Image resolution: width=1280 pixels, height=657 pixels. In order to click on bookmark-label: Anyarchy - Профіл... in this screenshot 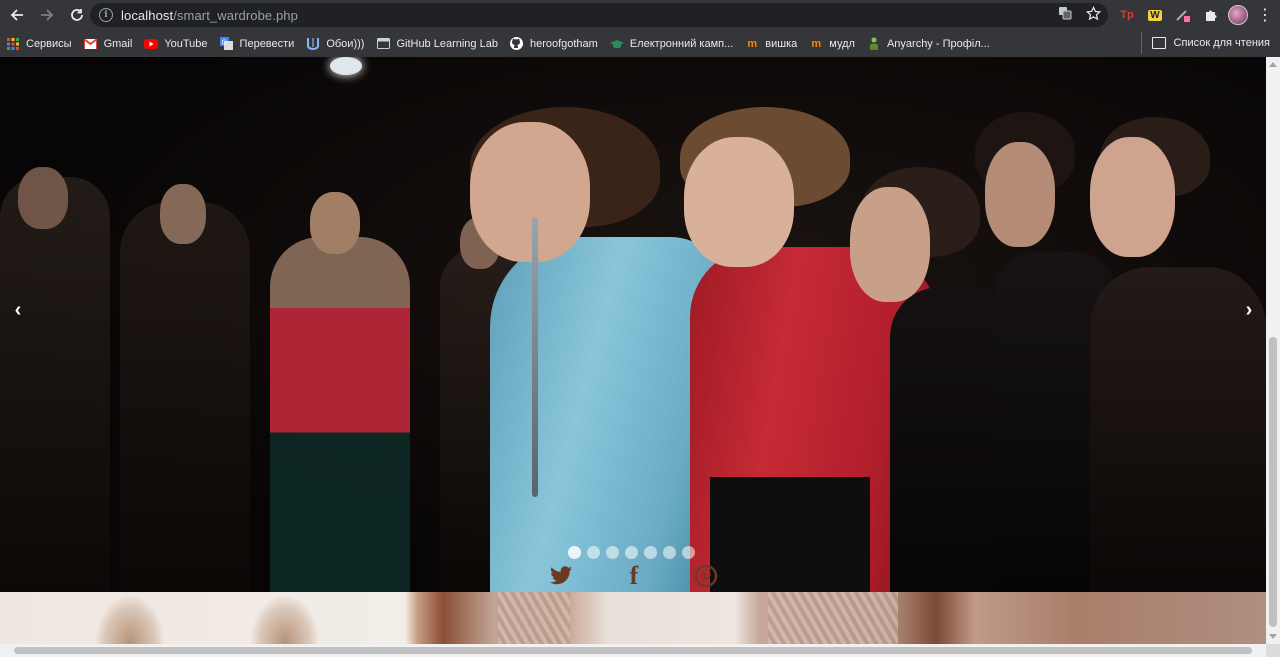, I will do `click(938, 43)`.